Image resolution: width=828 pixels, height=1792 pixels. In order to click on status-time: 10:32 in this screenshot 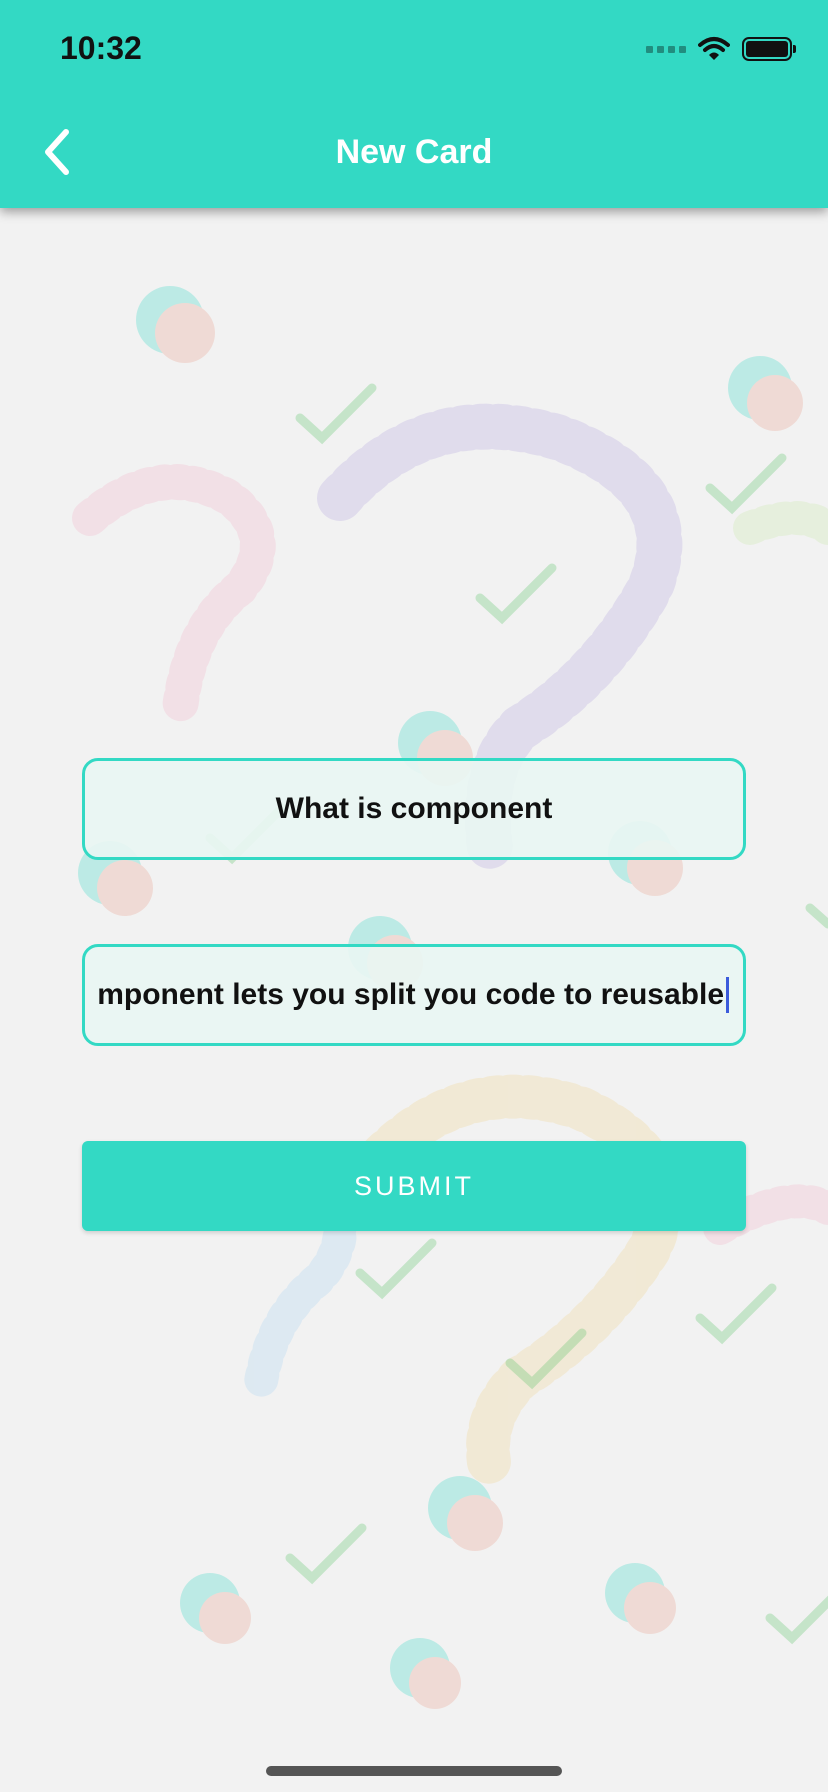, I will do `click(101, 48)`.